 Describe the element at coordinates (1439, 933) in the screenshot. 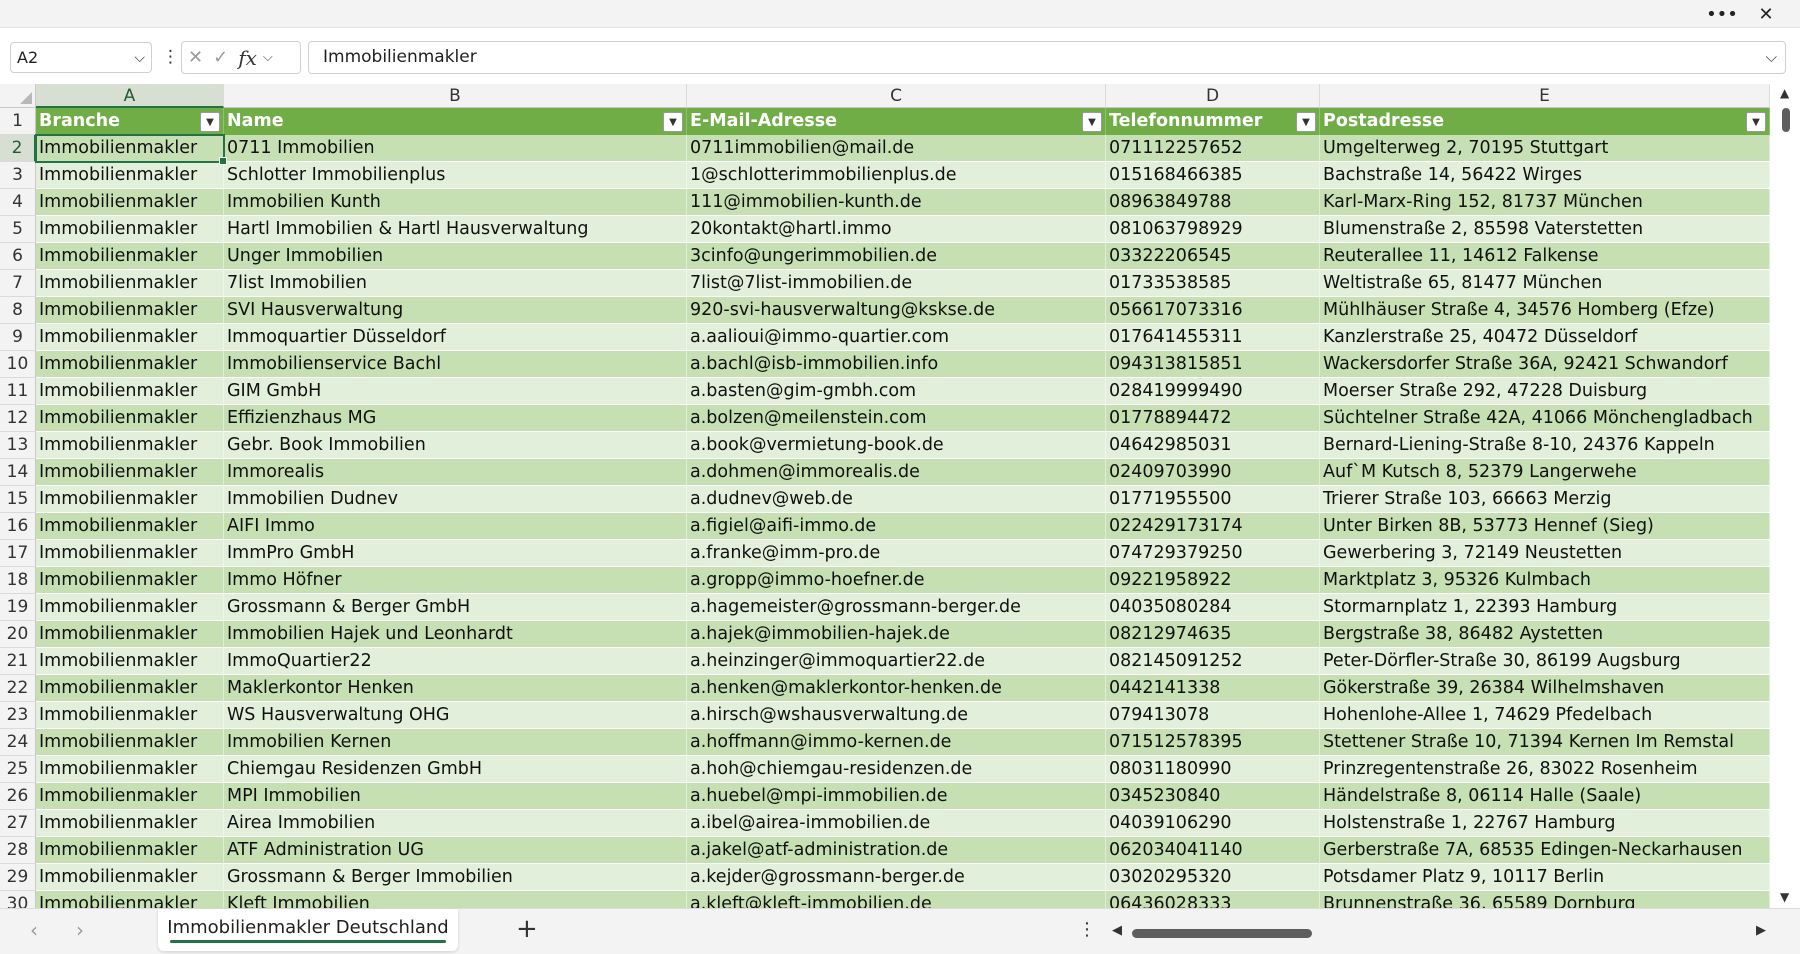

I see `horizontal-scrollbar: ◀ ▶` at that location.